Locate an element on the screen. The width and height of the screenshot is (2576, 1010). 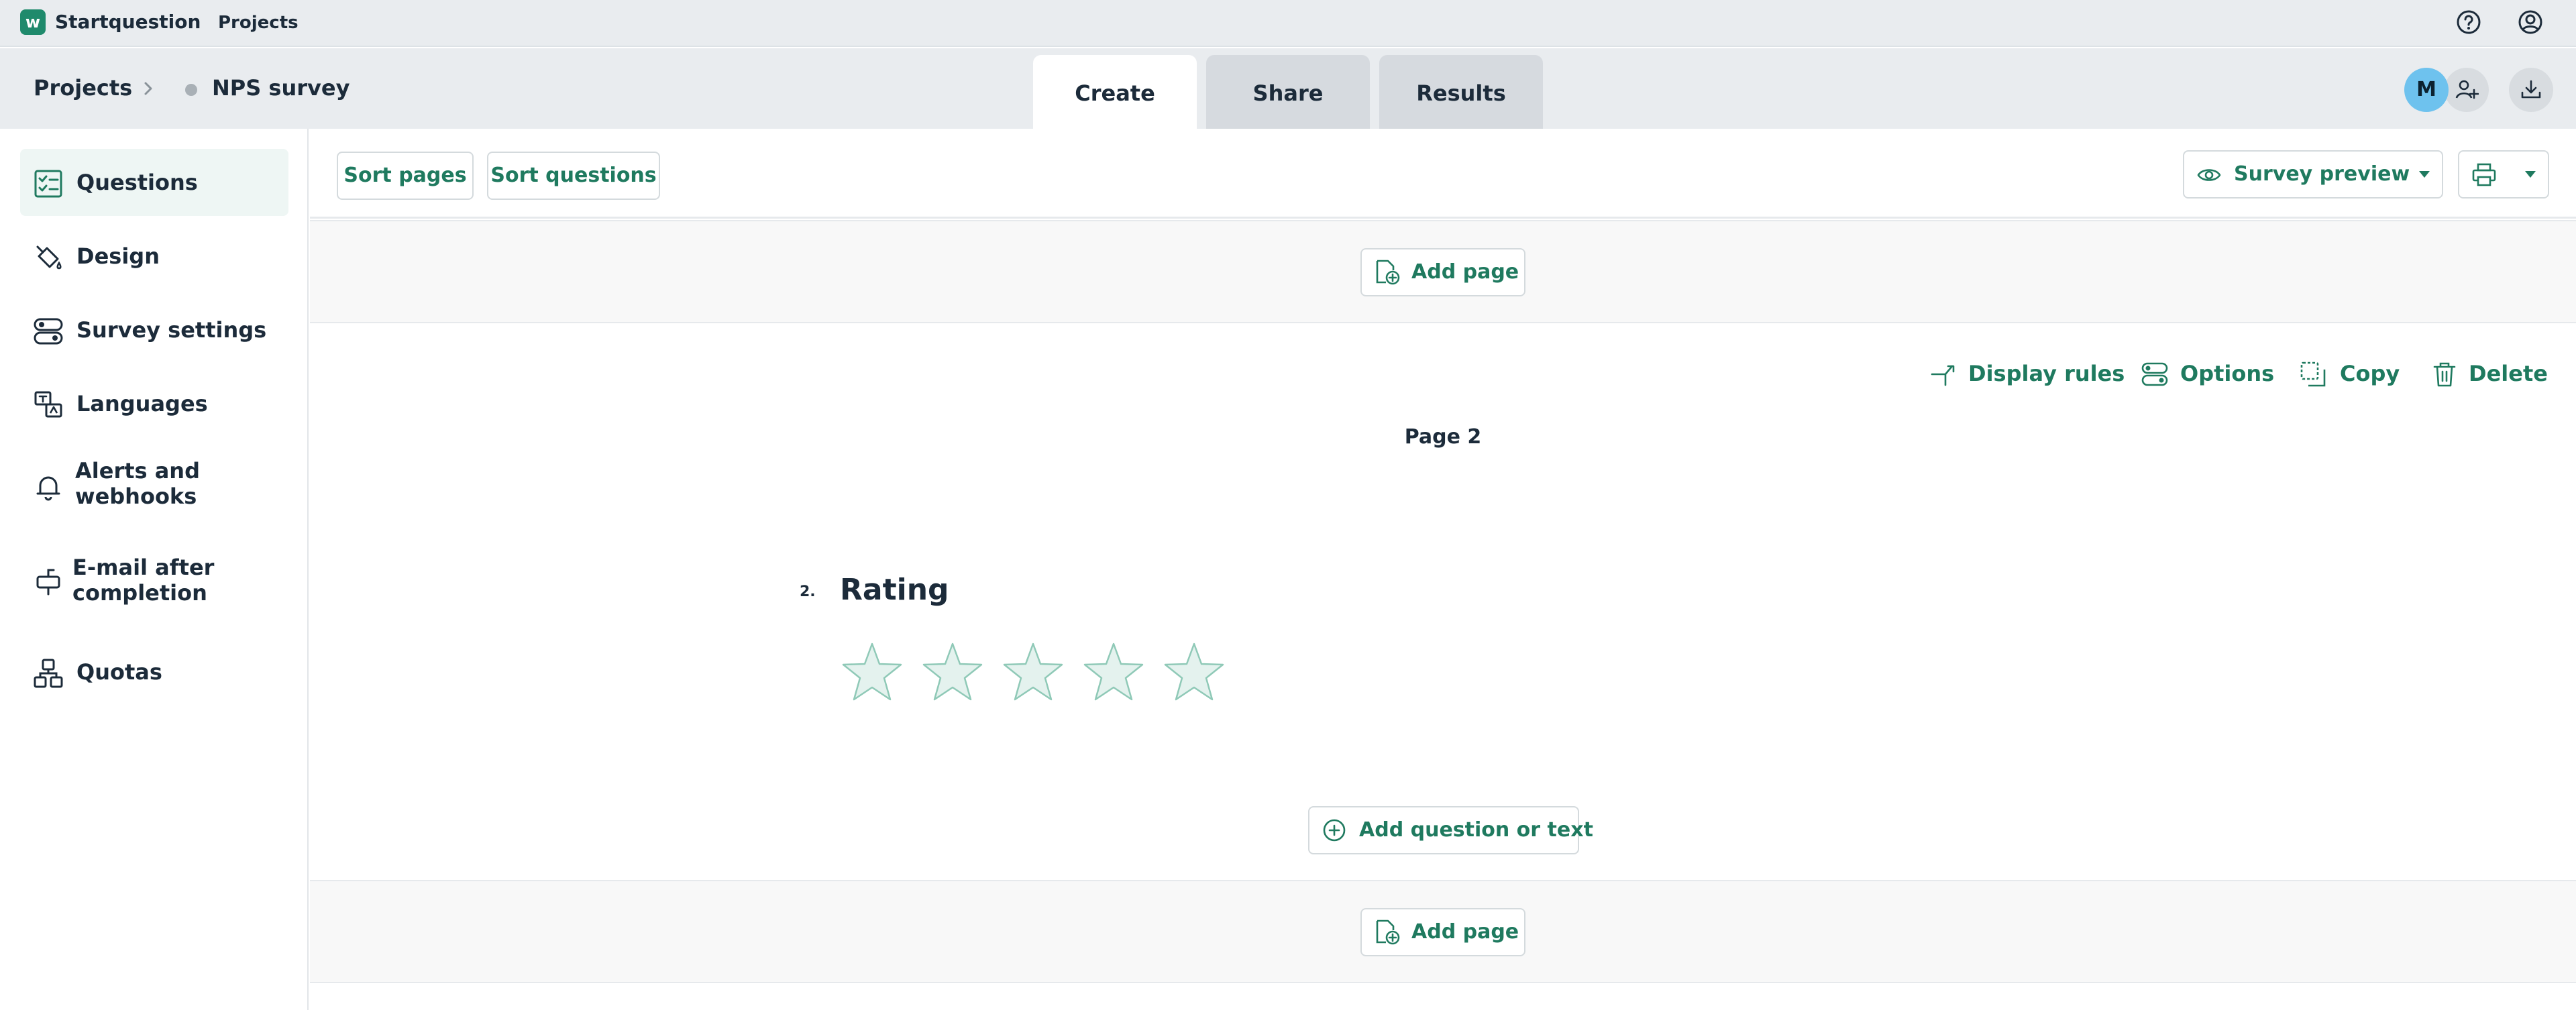
account-icon is located at coordinates (2530, 22).